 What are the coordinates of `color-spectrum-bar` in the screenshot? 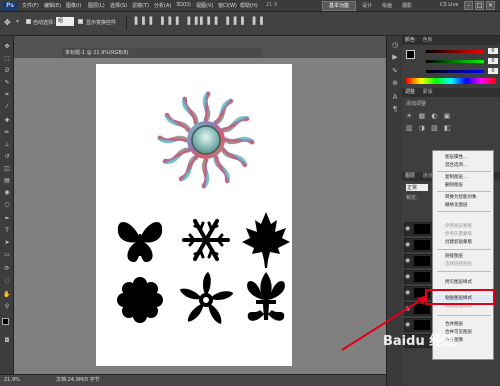 It's located at (451, 81).